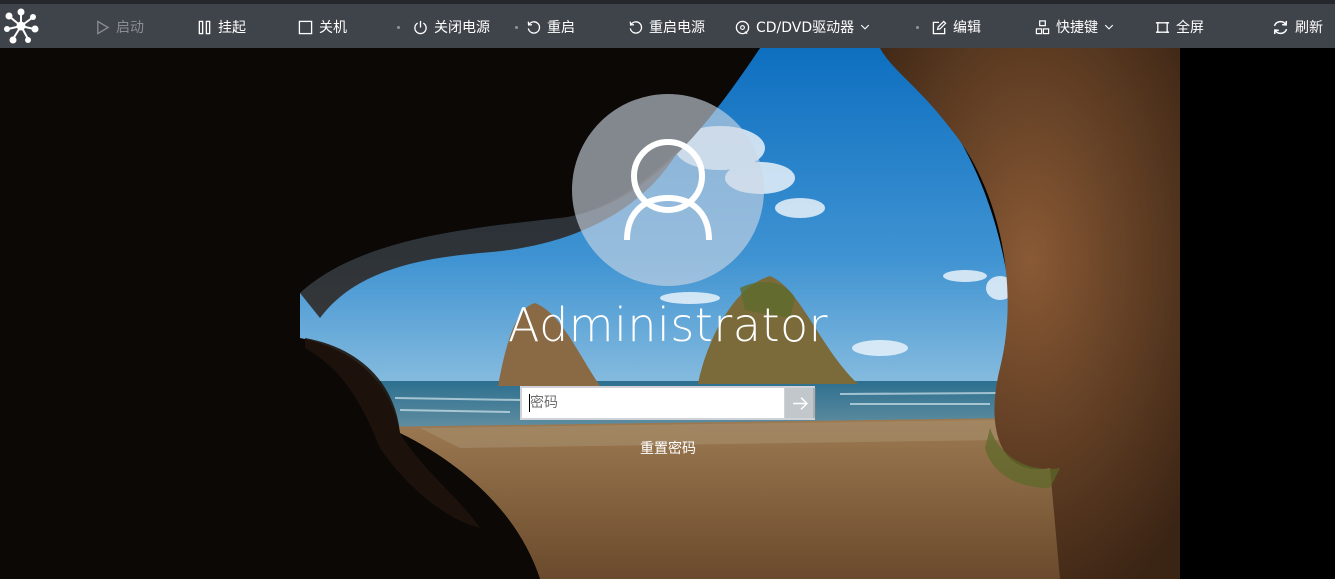 The image size is (1335, 579). I want to click on cd-dvd-drive-label: CD/DVD驱动器, so click(805, 28).